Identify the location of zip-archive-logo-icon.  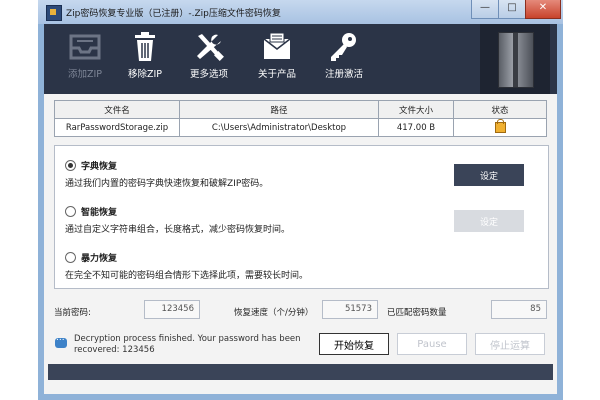
(516, 60).